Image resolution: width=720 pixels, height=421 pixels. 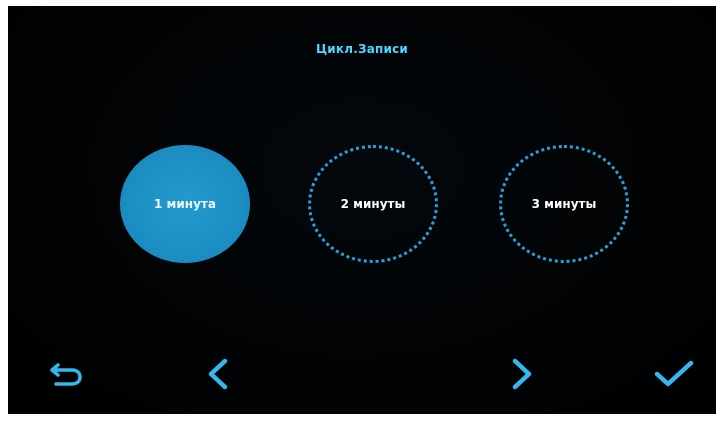 I want to click on option-1-minute: 1 минута, so click(x=185, y=204).